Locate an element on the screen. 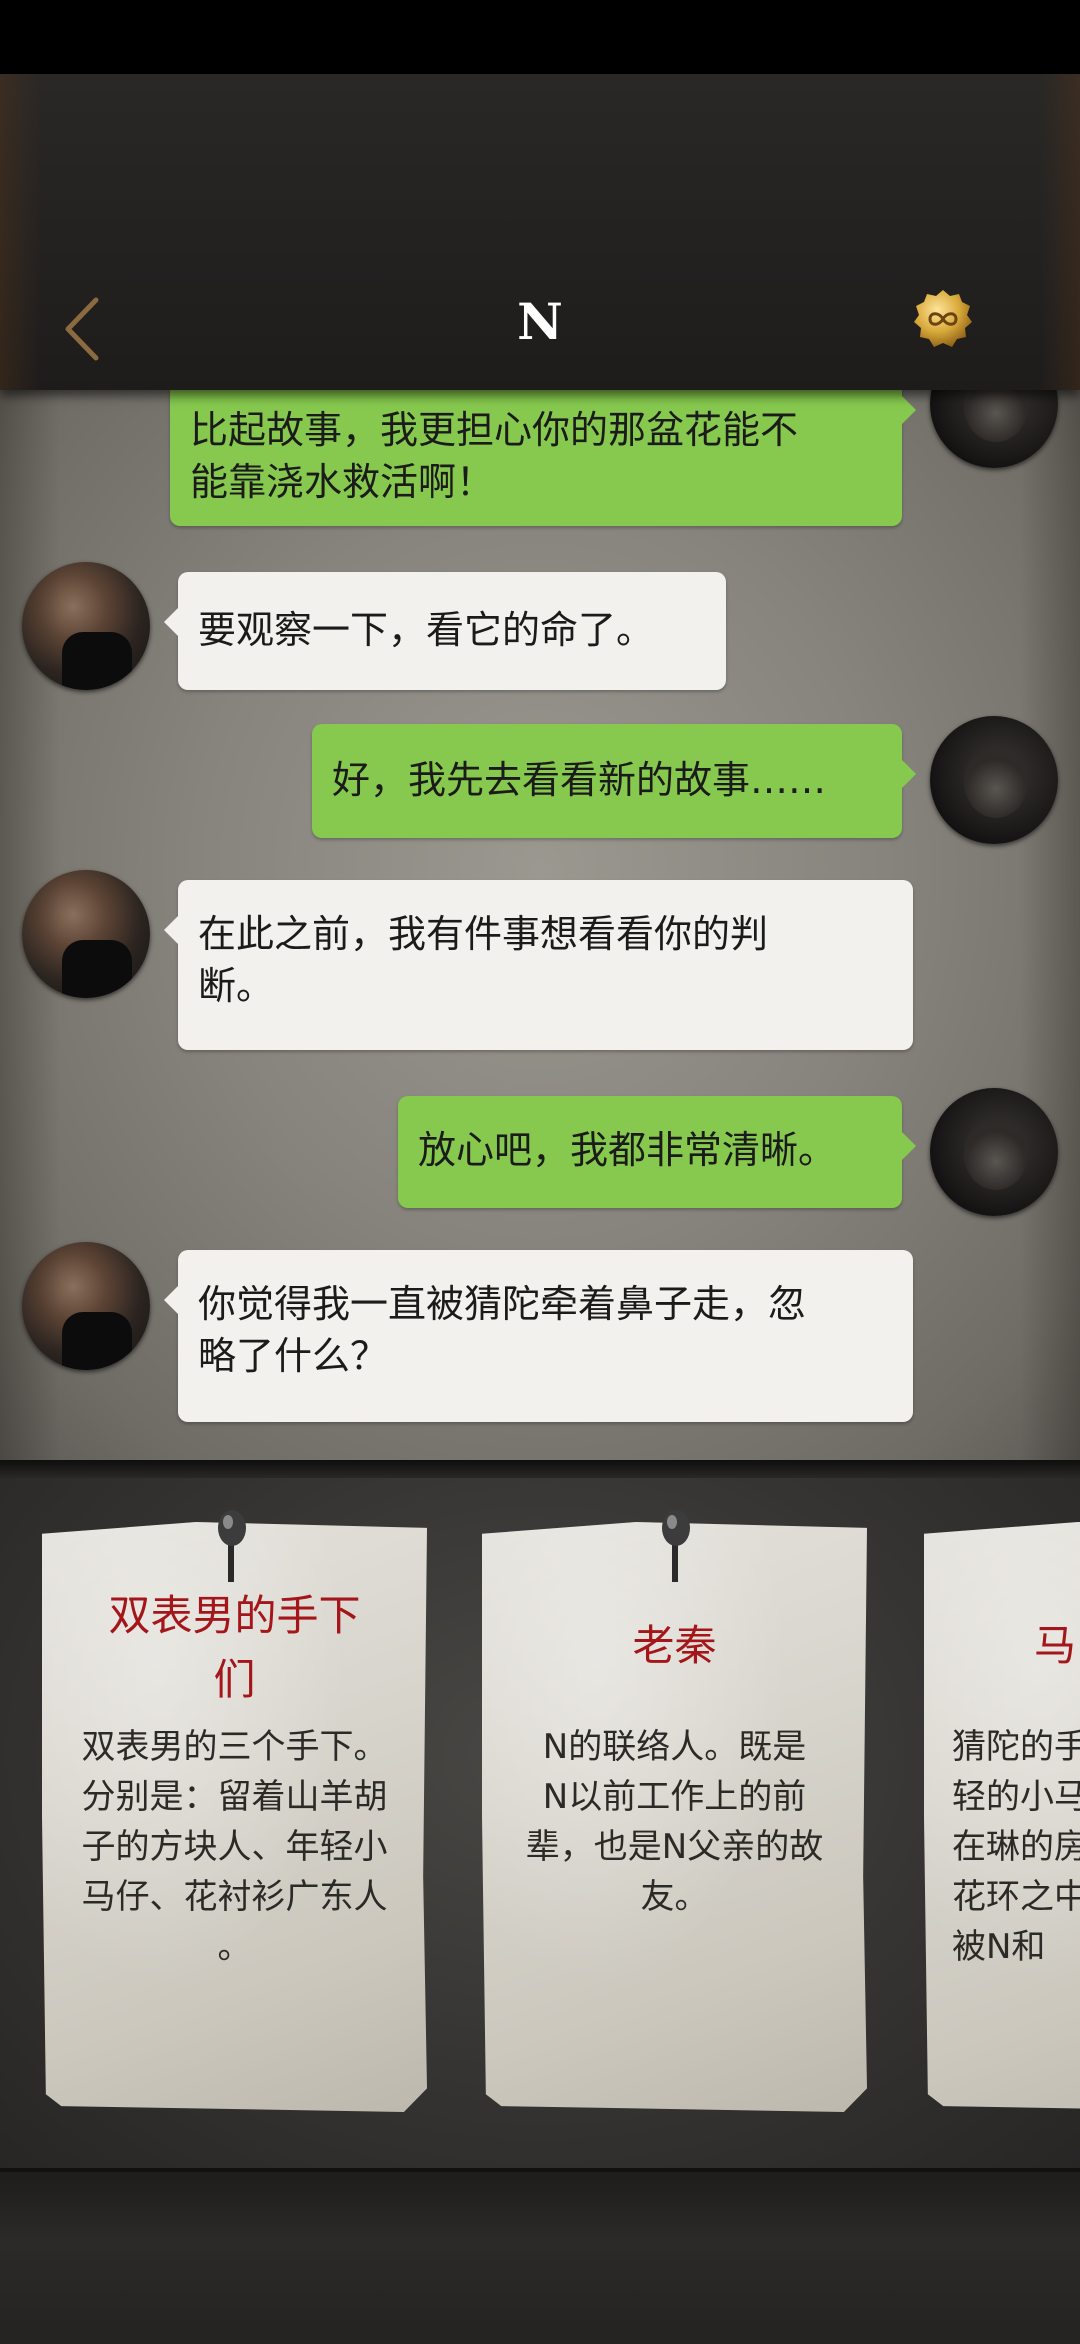  character-card: 马 猜陀的手 轻的小马 在琳的房 花环之中 被N和 is located at coordinates (1002, 1817).